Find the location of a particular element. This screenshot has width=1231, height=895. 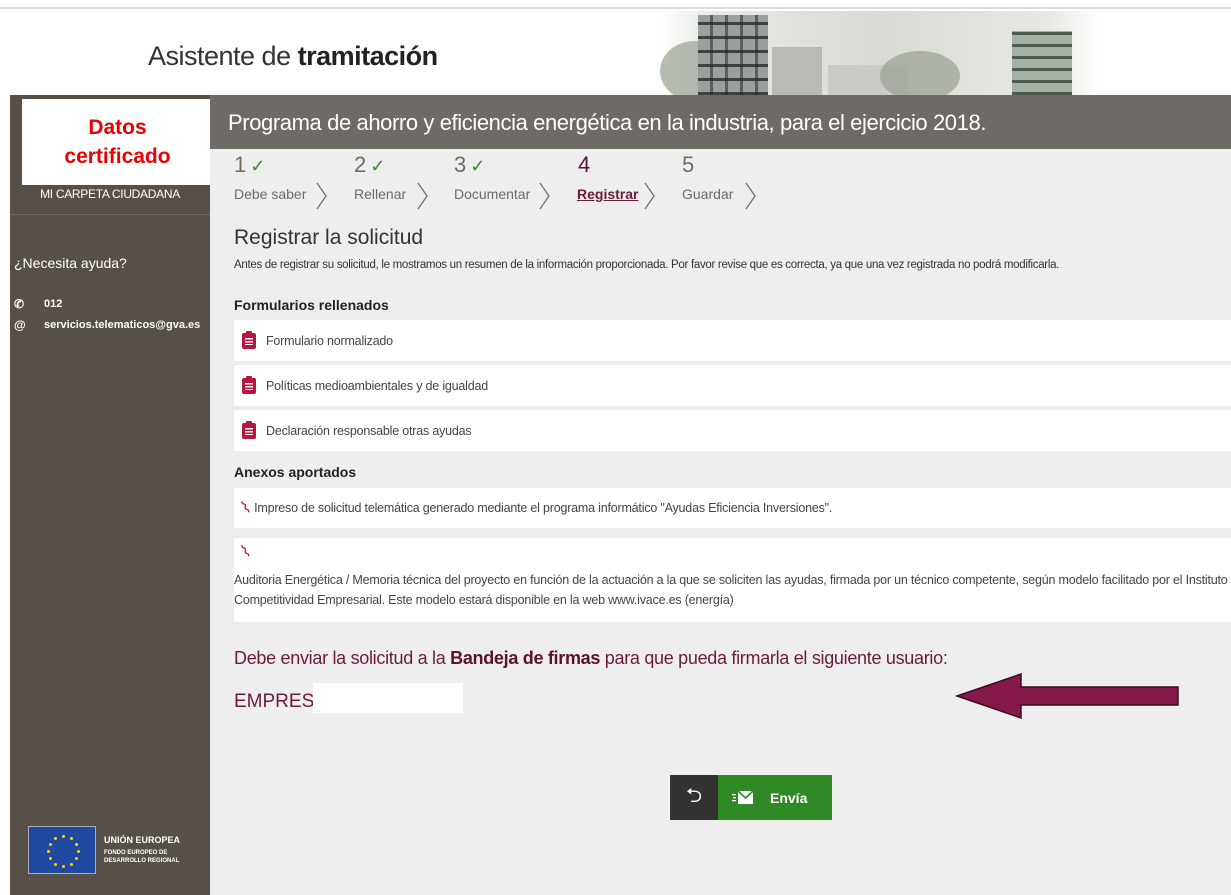

back-button: ⮌ is located at coordinates (694, 797).